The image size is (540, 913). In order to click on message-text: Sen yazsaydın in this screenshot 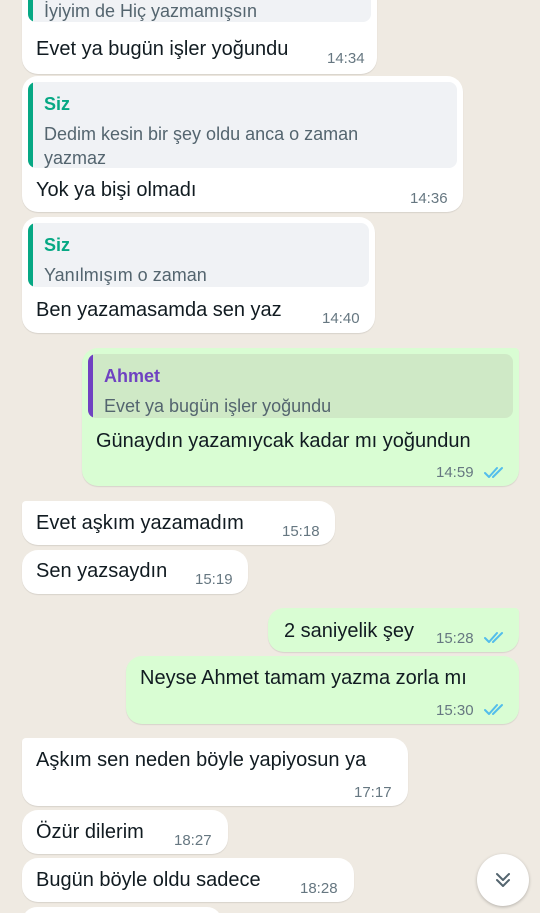, I will do `click(102, 571)`.